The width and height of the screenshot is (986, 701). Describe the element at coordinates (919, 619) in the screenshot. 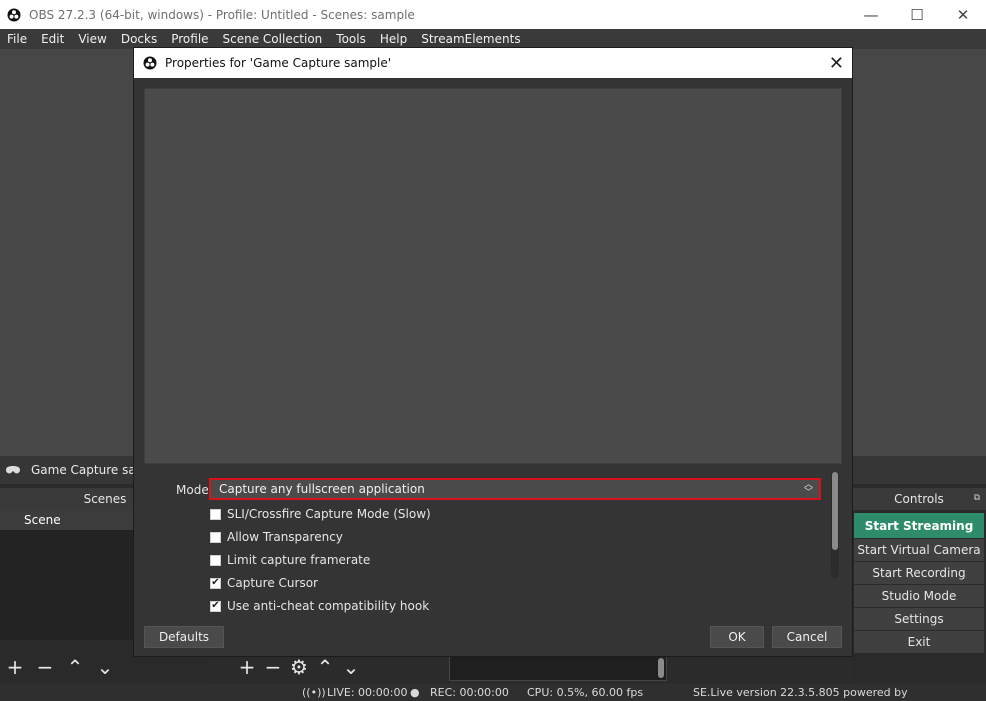

I see `settings-button: Settings` at that location.